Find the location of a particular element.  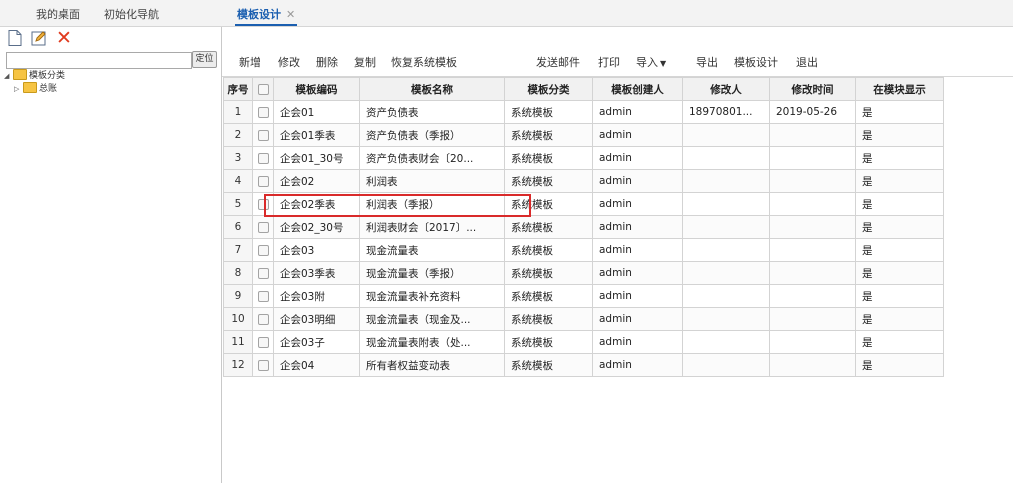

add-button: 新增 is located at coordinates (250, 62).